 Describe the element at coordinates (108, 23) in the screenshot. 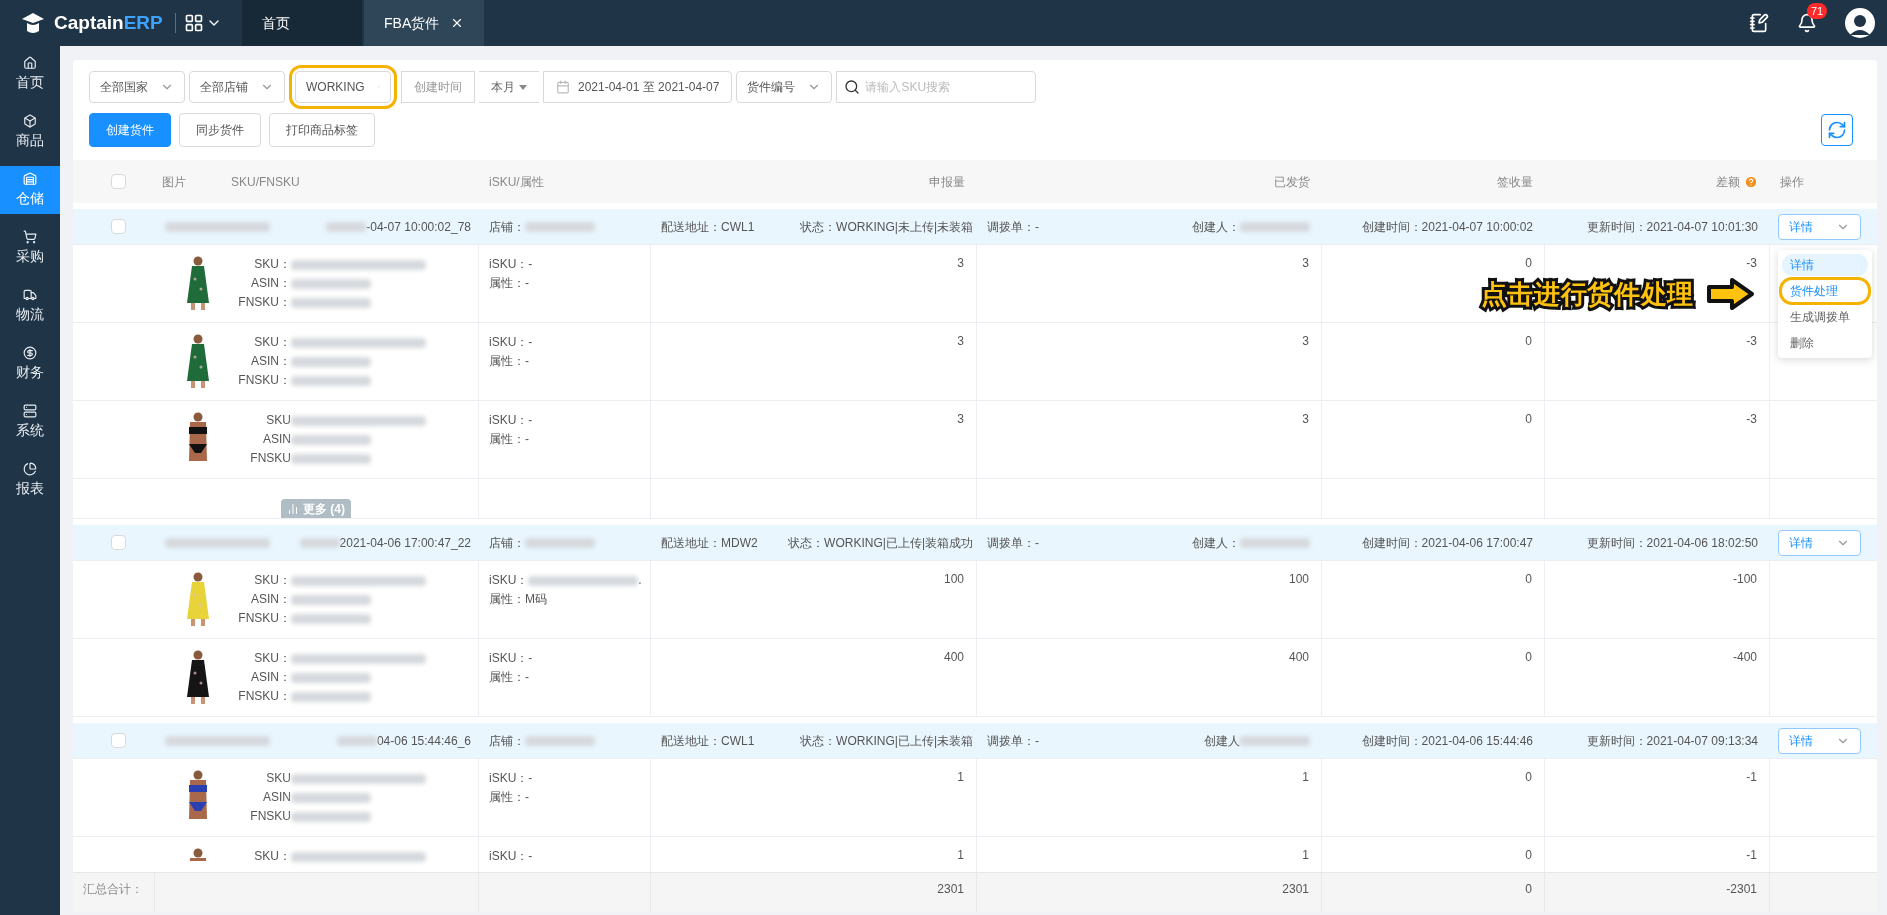

I see `logo-text: CaptainERP` at that location.